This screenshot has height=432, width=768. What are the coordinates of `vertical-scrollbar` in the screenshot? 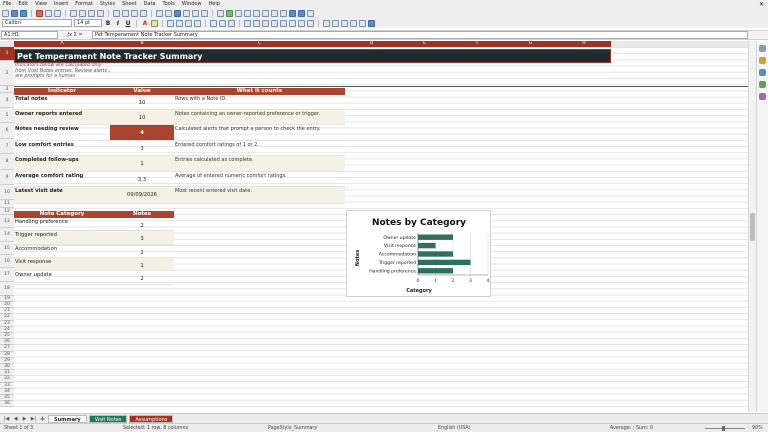 It's located at (752, 226).